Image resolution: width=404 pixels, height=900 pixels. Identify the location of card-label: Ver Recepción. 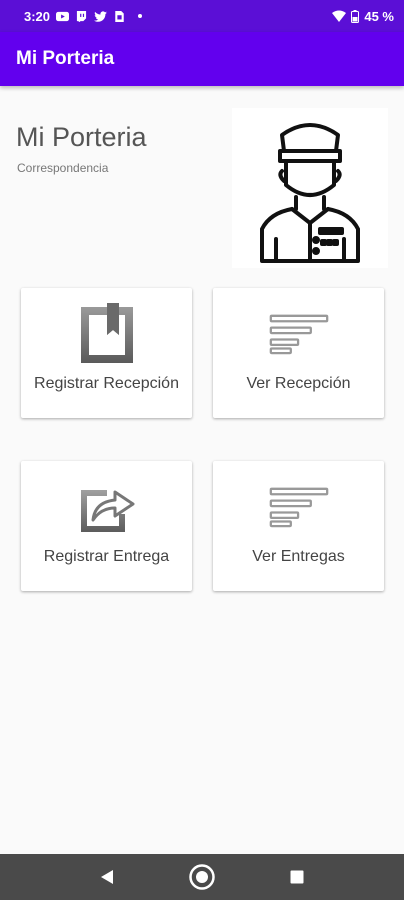
(298, 383).